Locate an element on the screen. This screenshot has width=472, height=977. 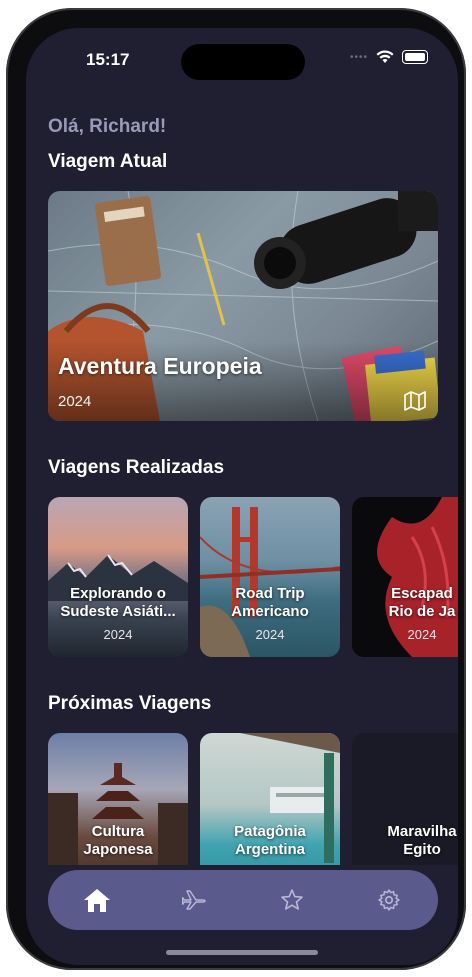
greeting: Olá, Richard! is located at coordinates (107, 126).